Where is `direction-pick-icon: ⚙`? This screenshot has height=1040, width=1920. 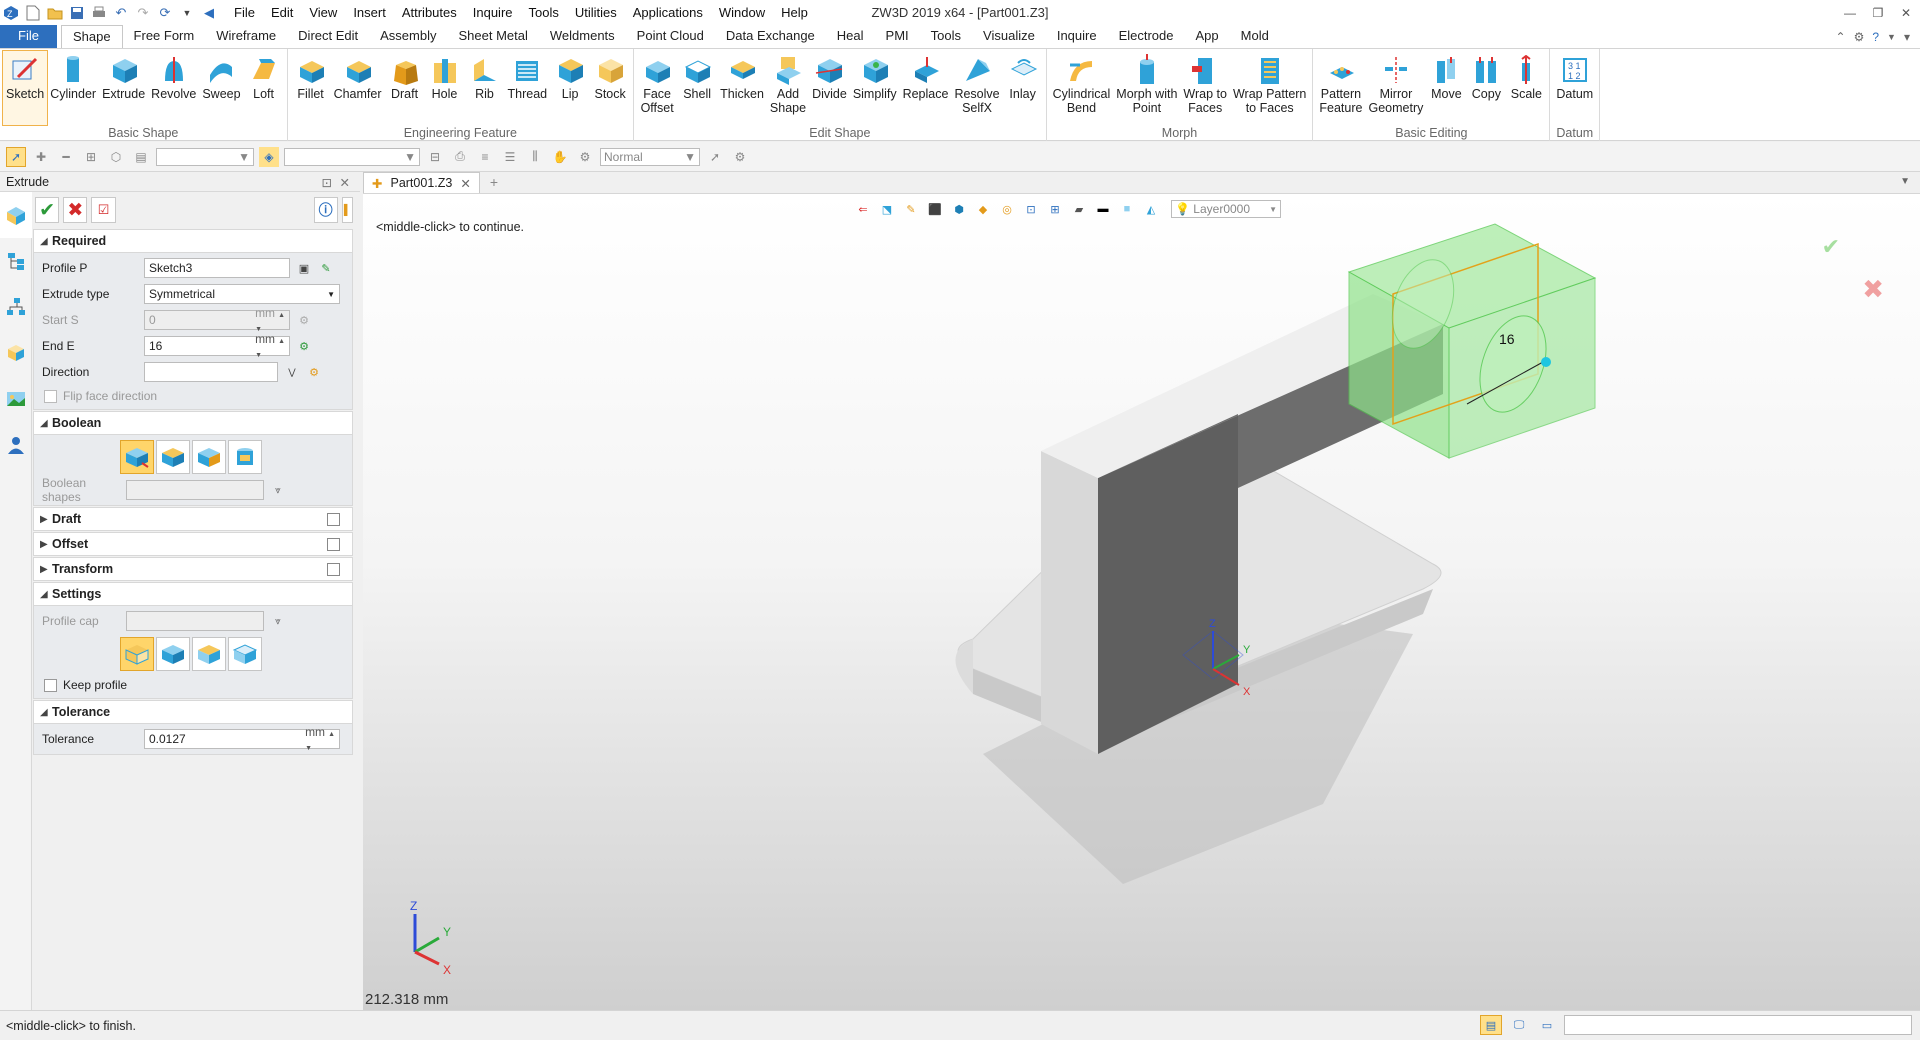
direction-pick-icon: ⚙ is located at coordinates (314, 372).